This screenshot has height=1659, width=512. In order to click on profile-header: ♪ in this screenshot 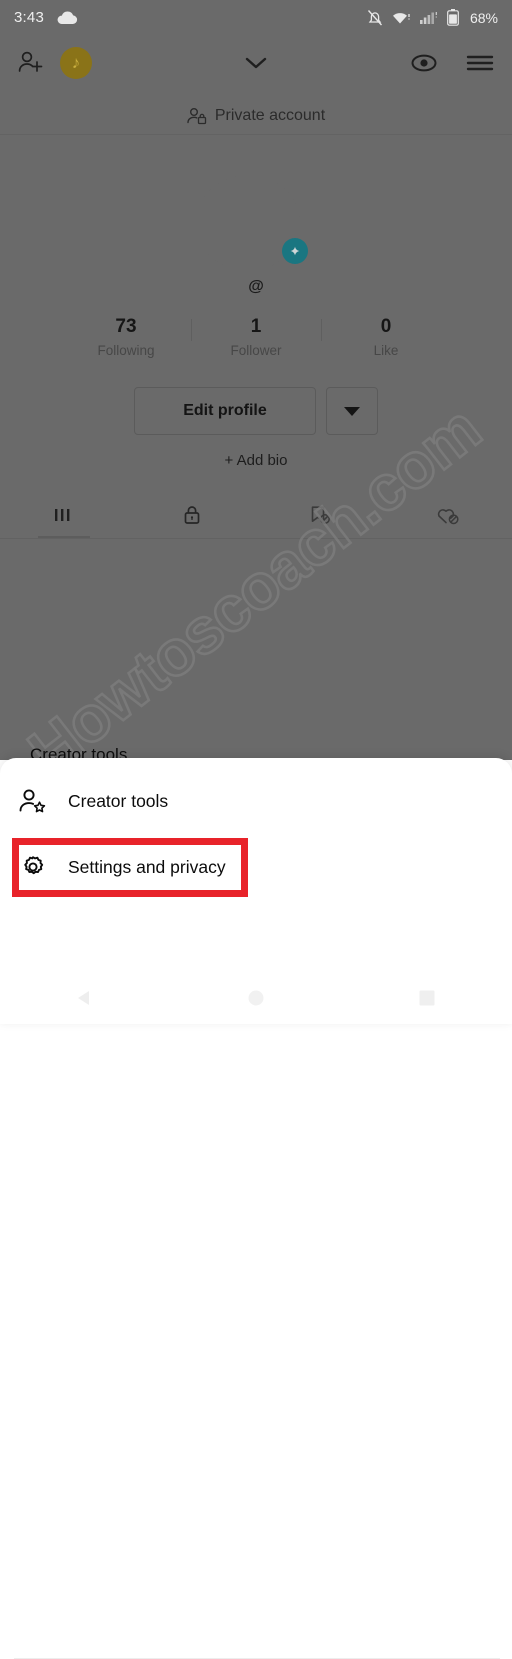, I will do `click(256, 62)`.